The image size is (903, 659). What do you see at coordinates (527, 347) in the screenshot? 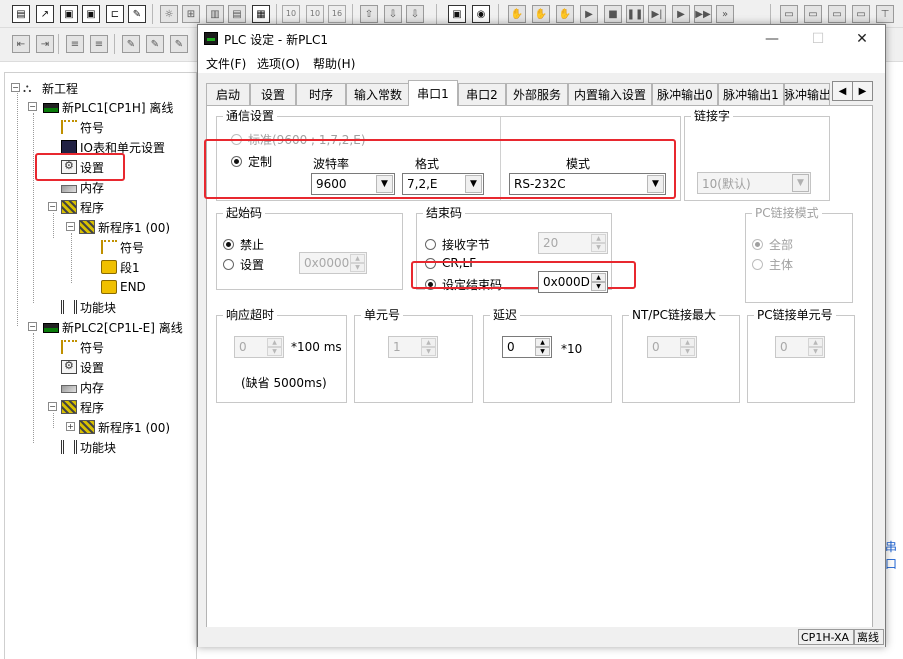
I see `delay-input: 0 ▲ ▼` at bounding box center [527, 347].